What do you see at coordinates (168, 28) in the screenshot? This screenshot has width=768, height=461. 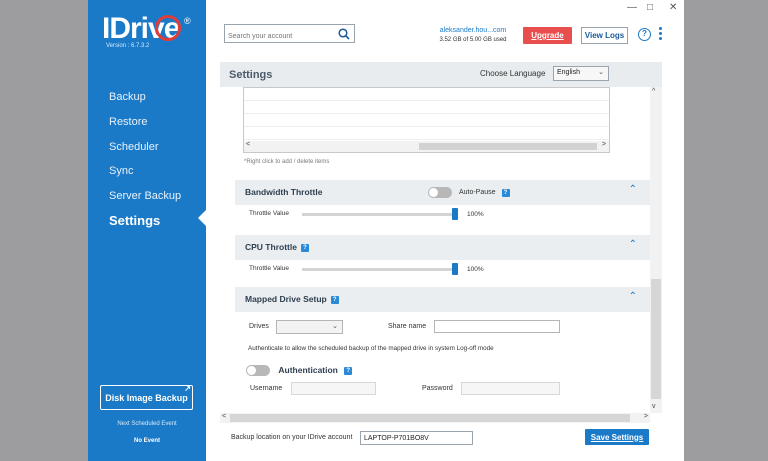 I see `logo-ring-icon` at bounding box center [168, 28].